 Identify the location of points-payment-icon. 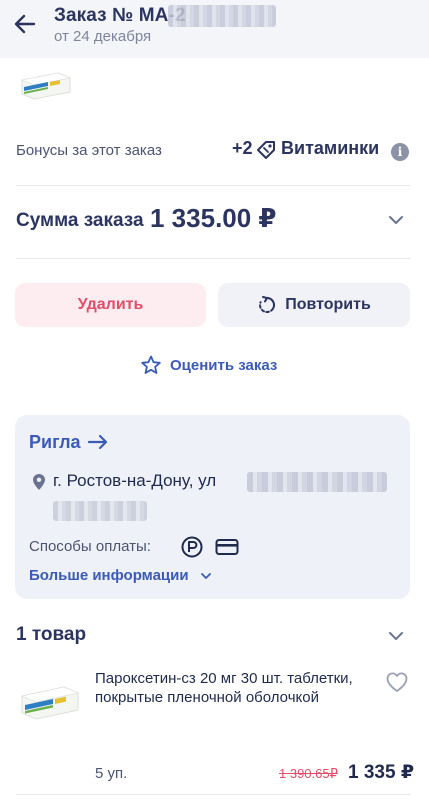
(192, 547).